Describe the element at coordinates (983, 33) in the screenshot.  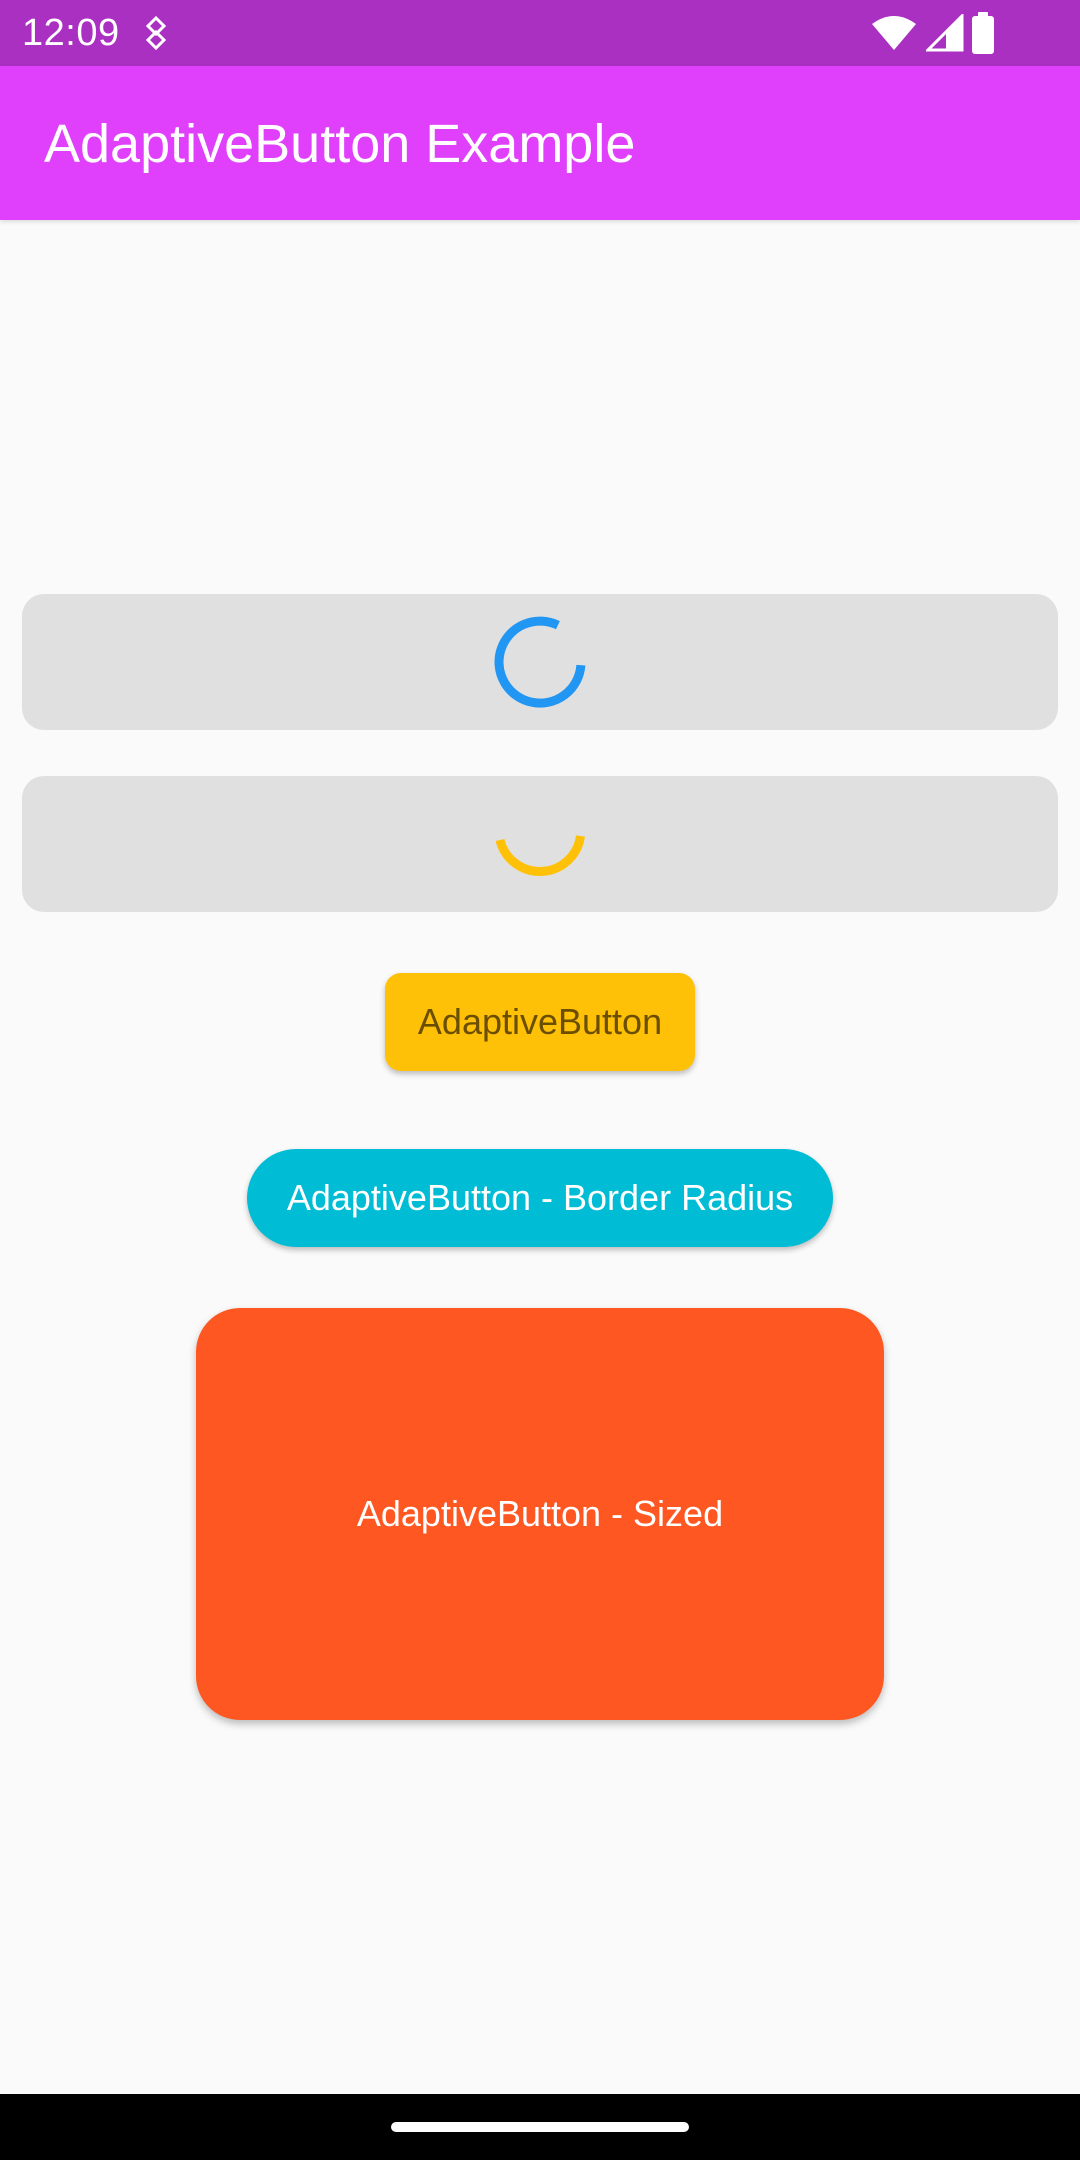
I see `battery-icon` at that location.